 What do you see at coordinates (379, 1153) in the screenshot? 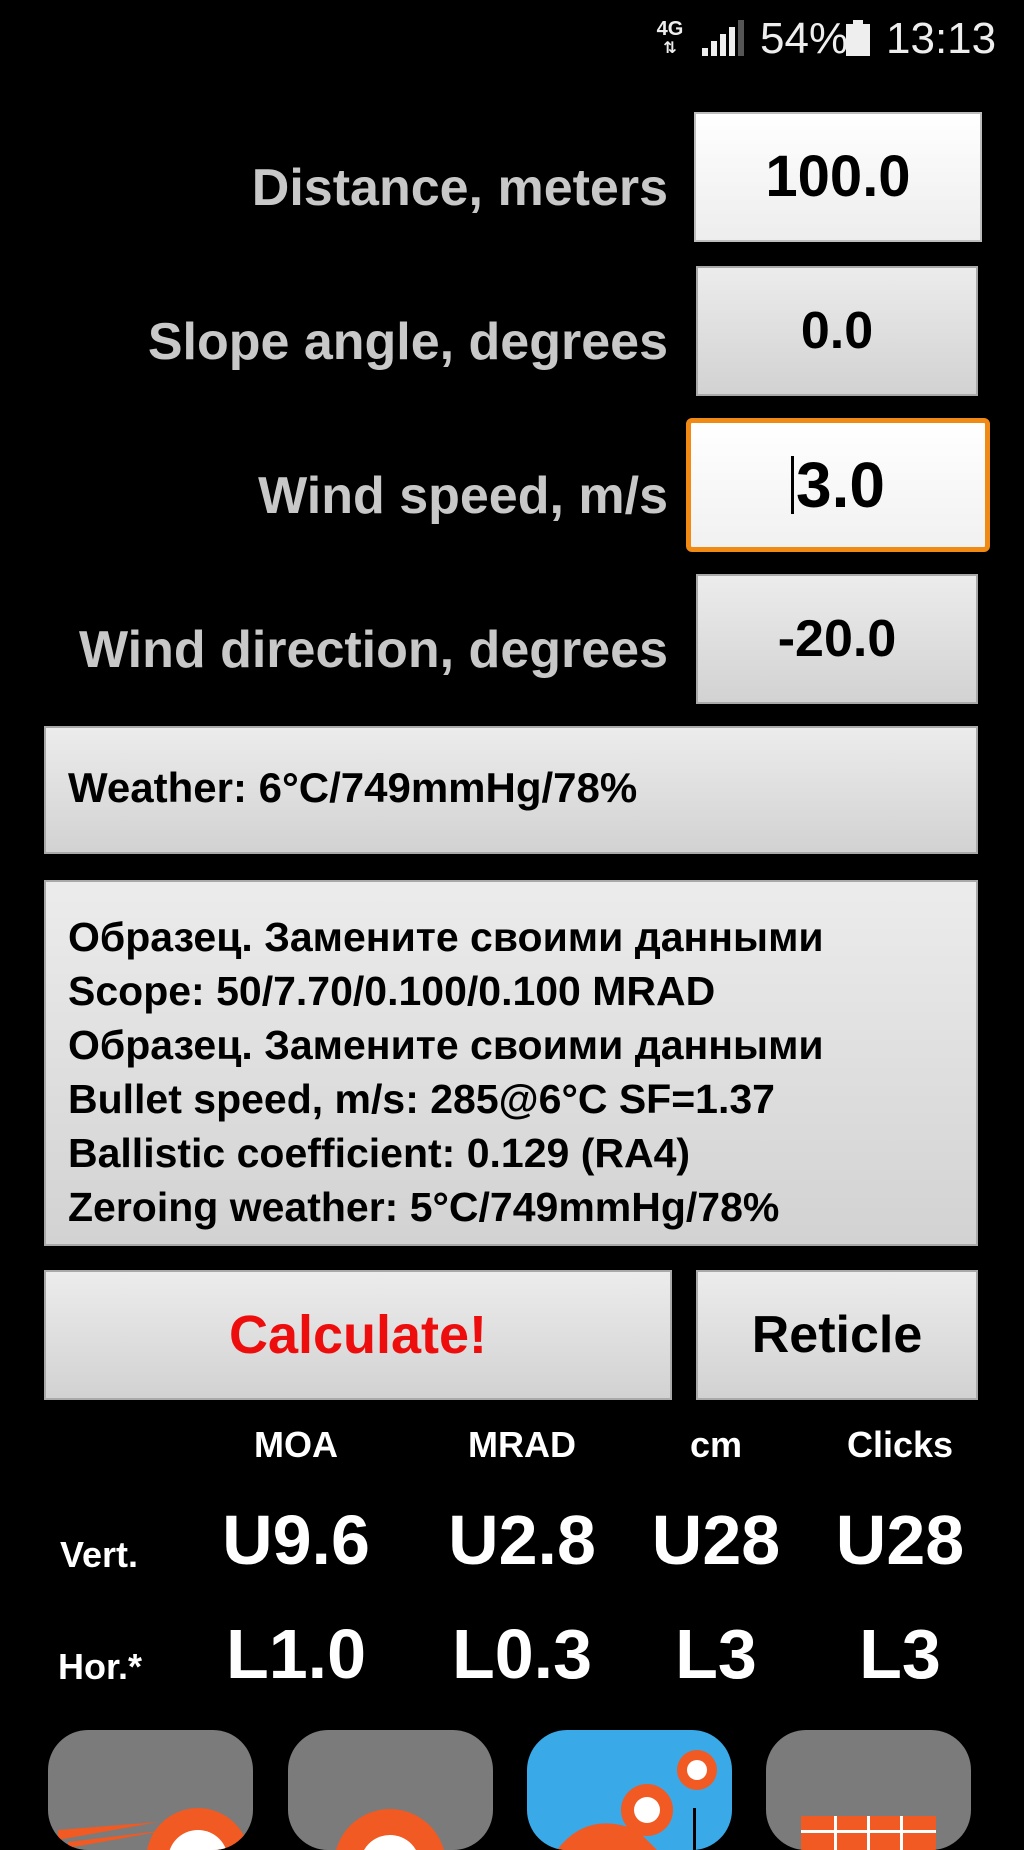
I see `ballistic-coefficient-line: Ballistic coefficient: 0.129 (RA4)` at bounding box center [379, 1153].